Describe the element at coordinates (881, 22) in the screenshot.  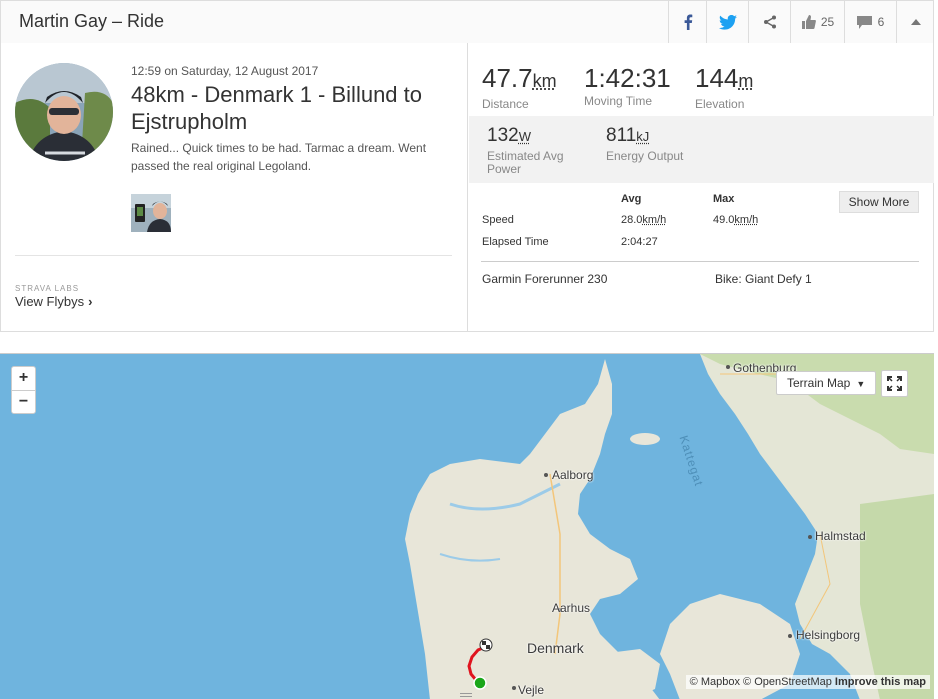
I see `comment-count: 6` at that location.